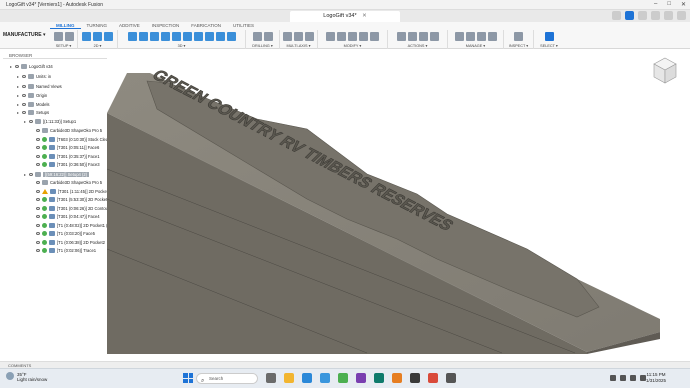  I want to click on browser-tree-item: [T301 (0:04:47)] Face4, so click(65, 216).